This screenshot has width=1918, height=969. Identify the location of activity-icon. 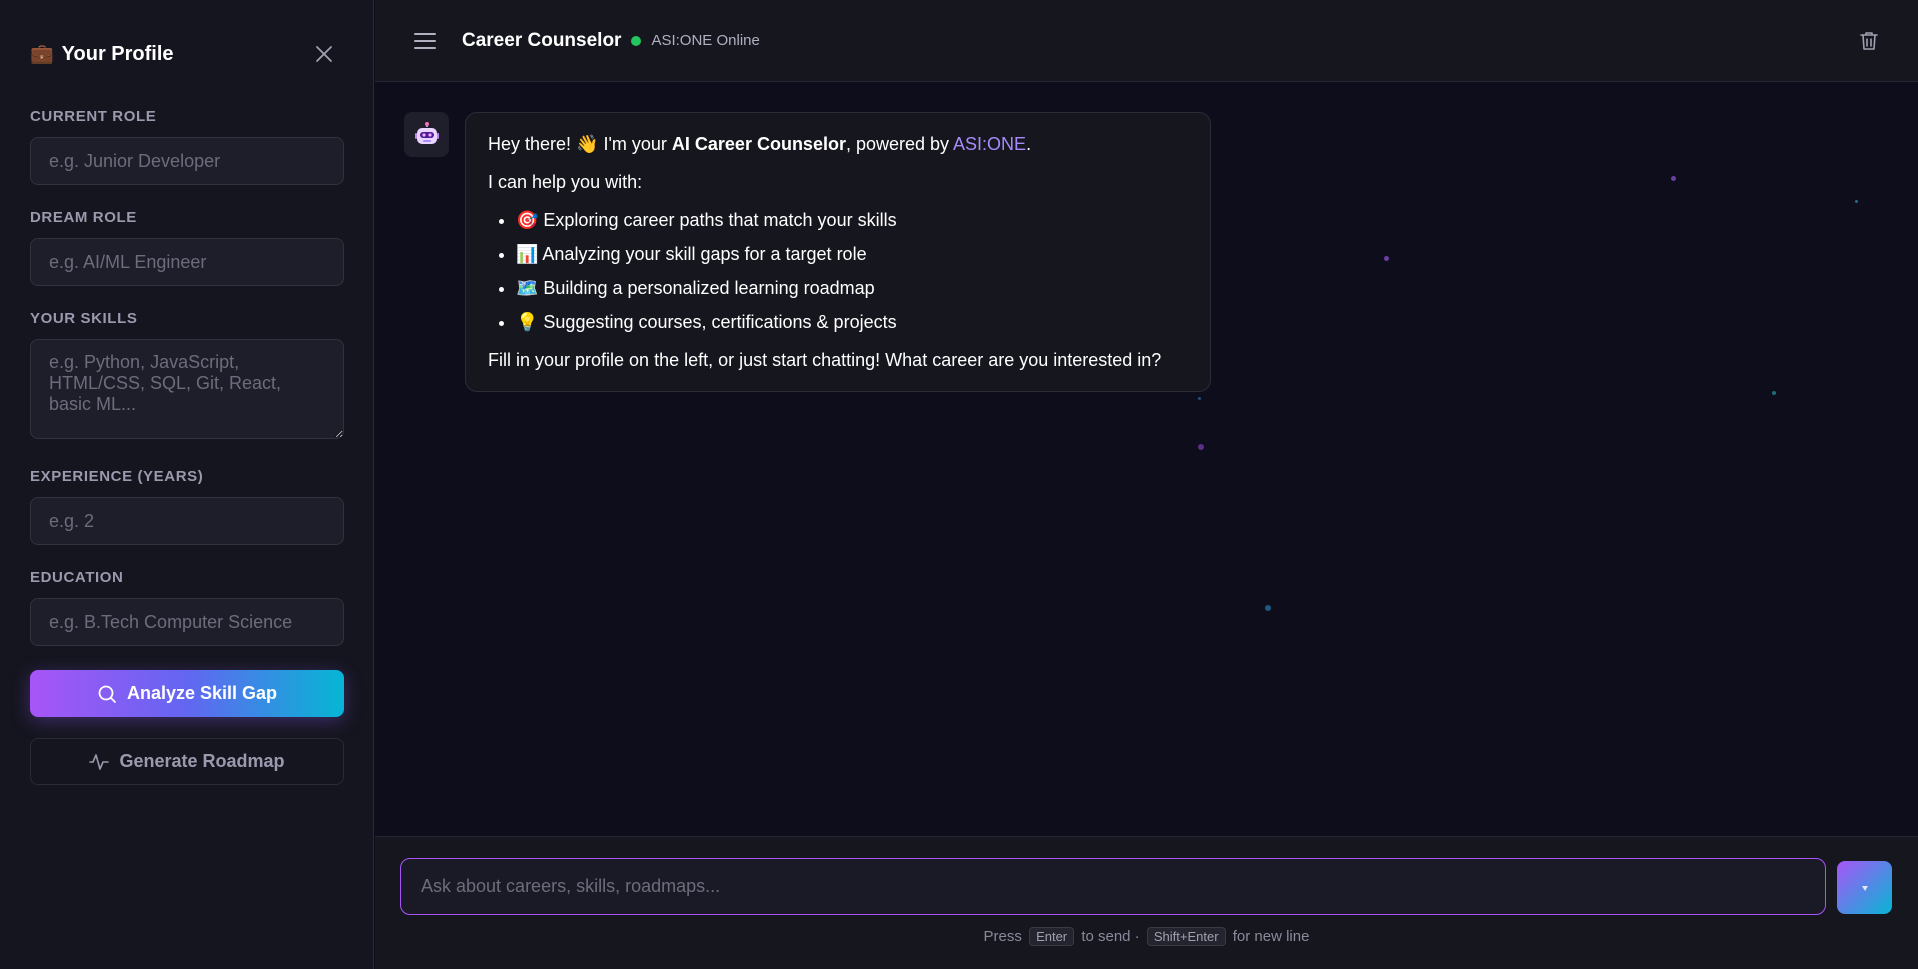
(99, 761).